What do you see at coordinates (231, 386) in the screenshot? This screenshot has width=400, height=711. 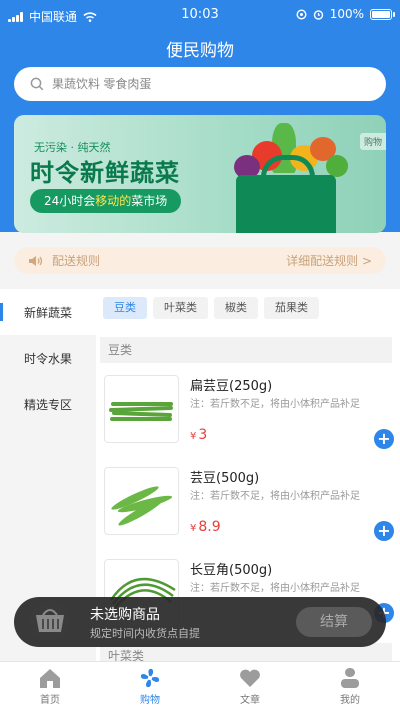 I see `product-name: 扁芸豆(250g)` at bounding box center [231, 386].